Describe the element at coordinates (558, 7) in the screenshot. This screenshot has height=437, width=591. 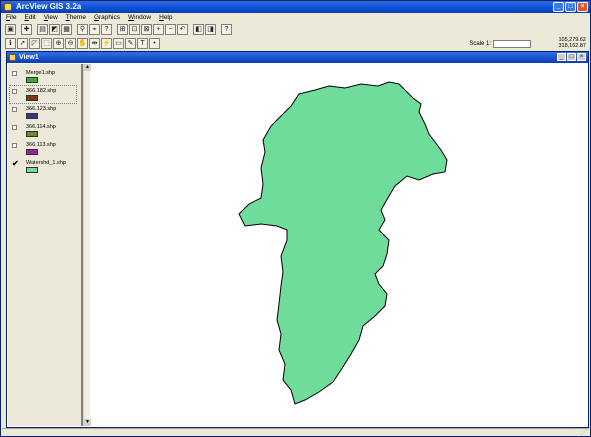
I see `minimize-button: _` at that location.